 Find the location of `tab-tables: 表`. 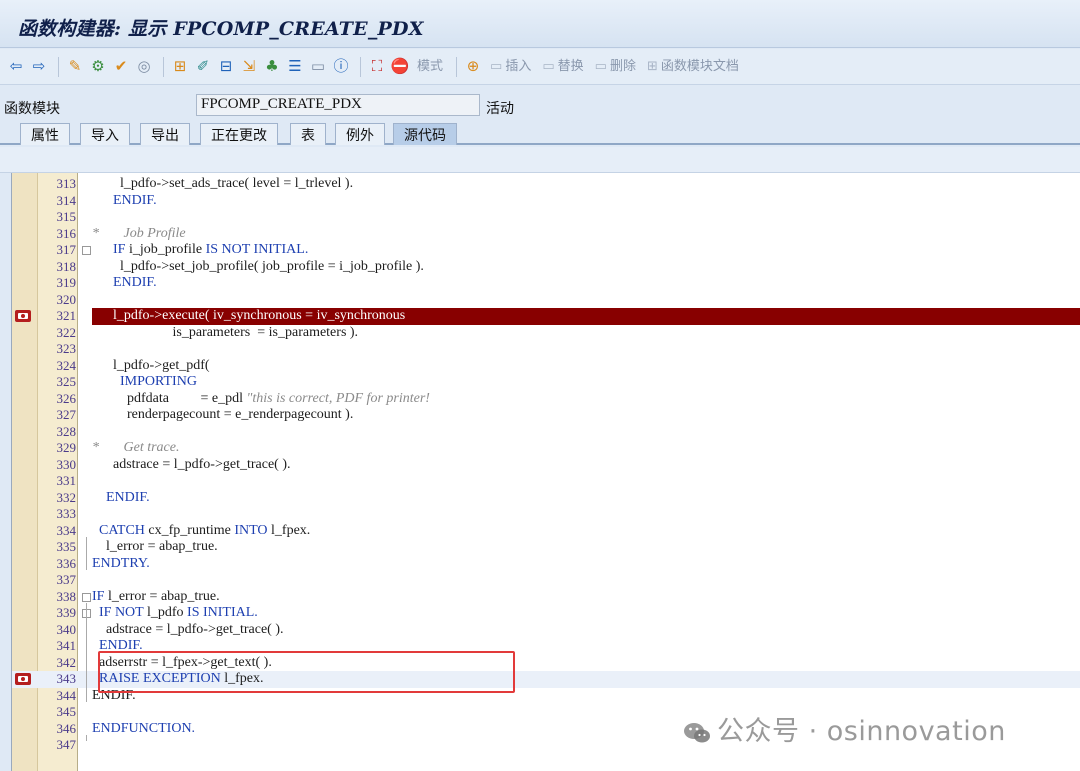

tab-tables: 表 is located at coordinates (308, 134).